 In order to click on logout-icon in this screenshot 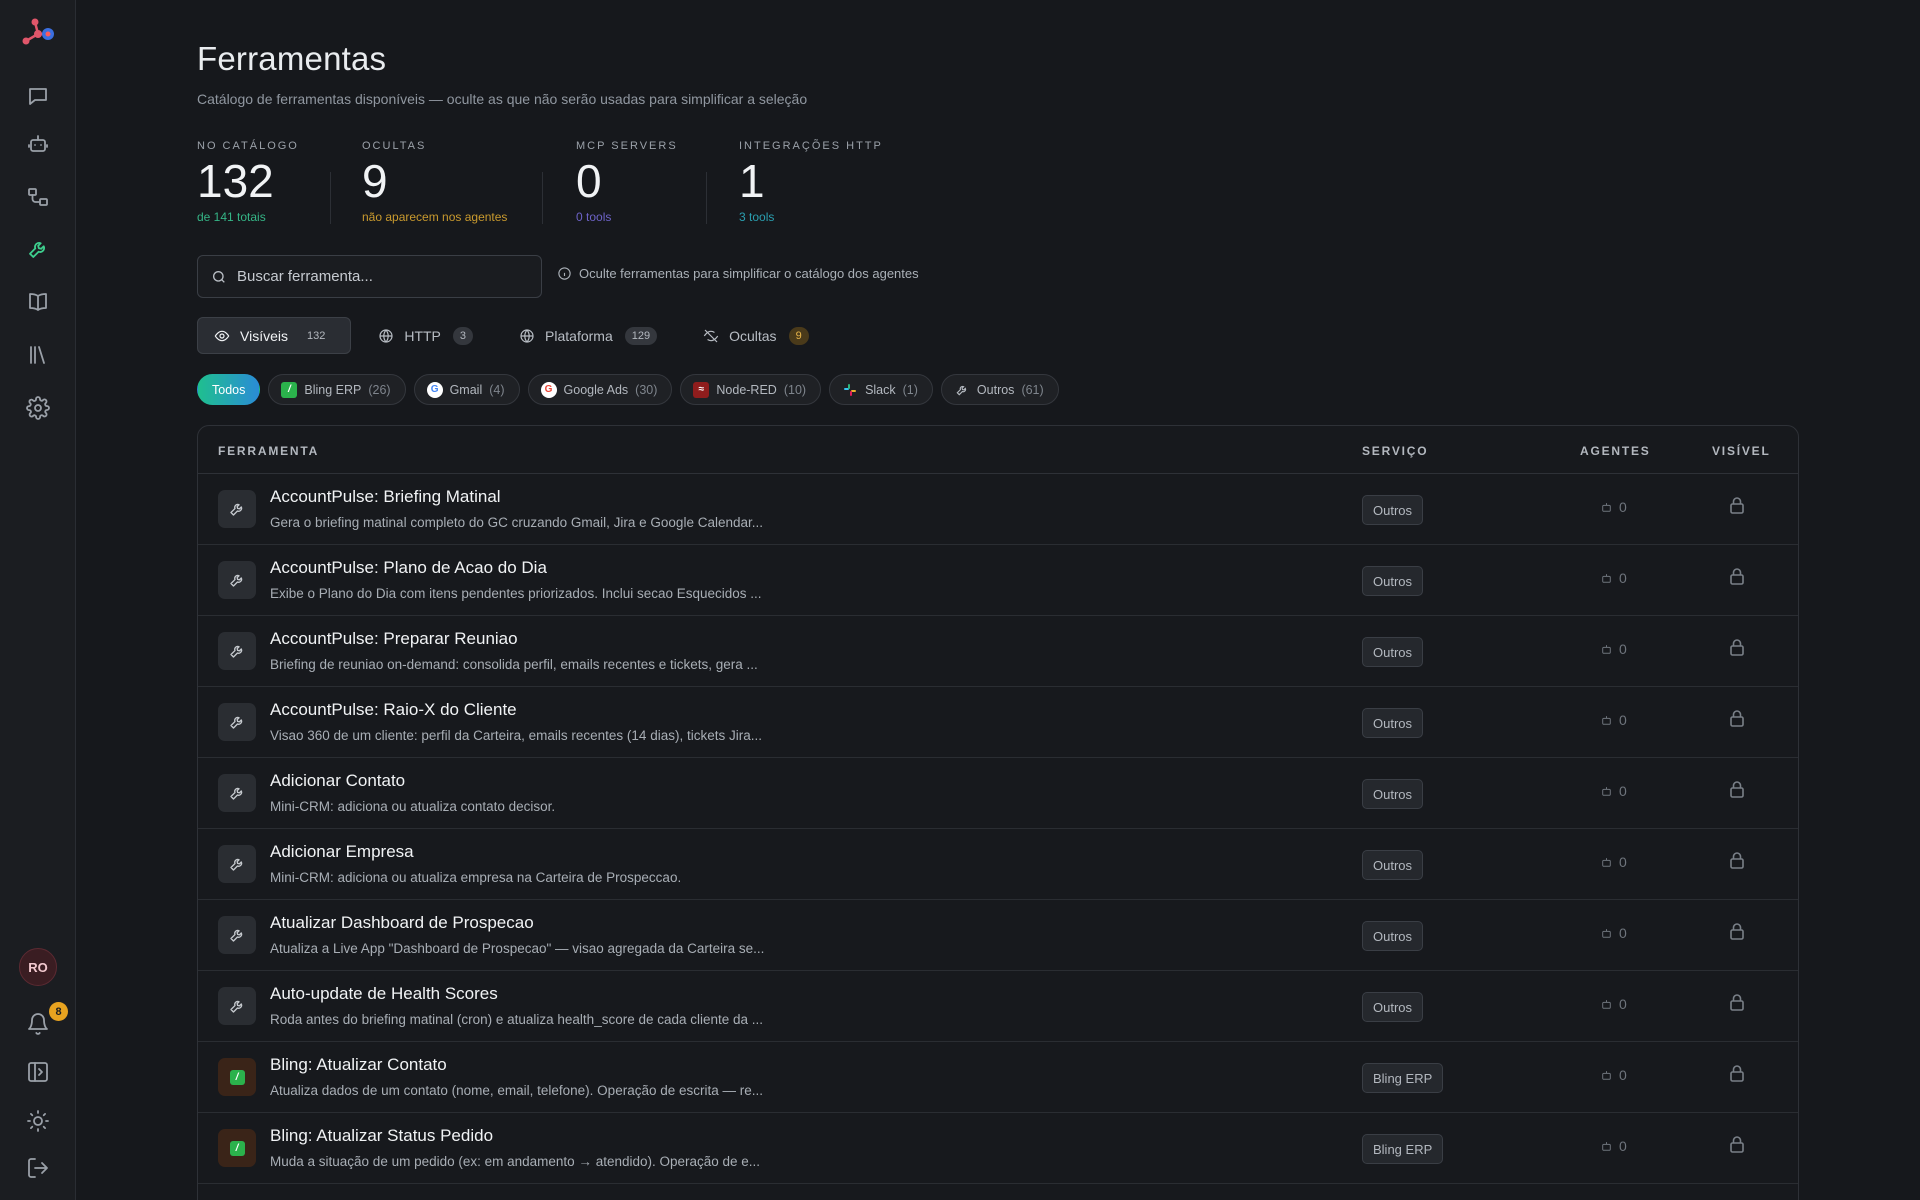, I will do `click(38, 1168)`.